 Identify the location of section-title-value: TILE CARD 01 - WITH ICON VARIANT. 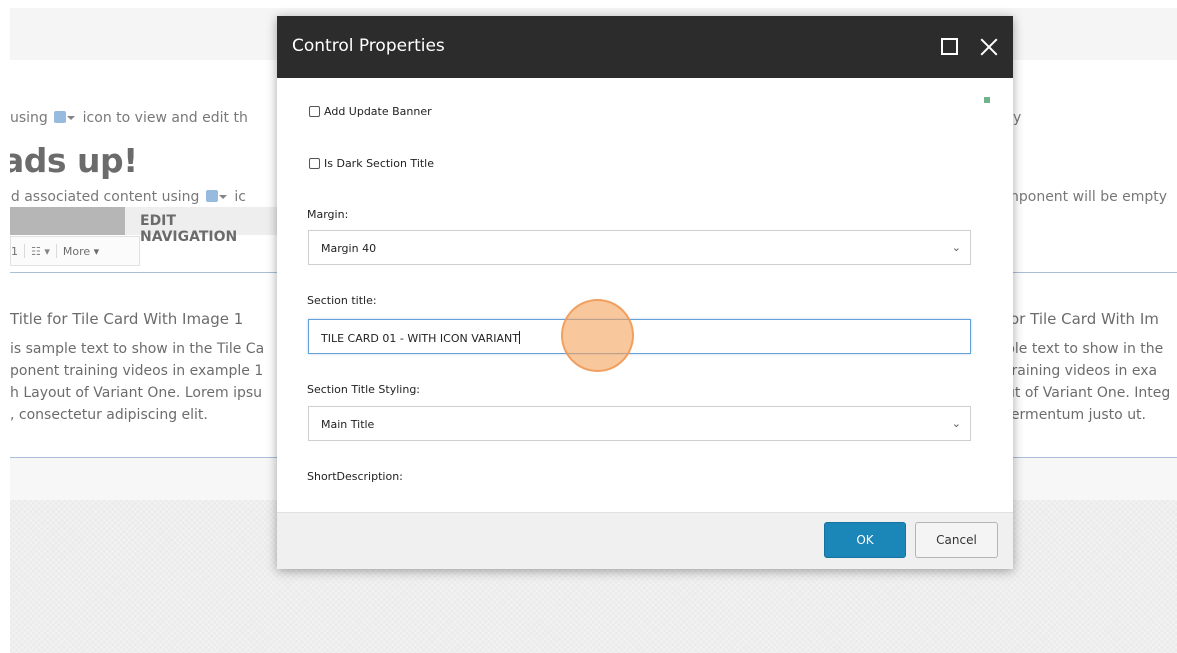
(420, 338).